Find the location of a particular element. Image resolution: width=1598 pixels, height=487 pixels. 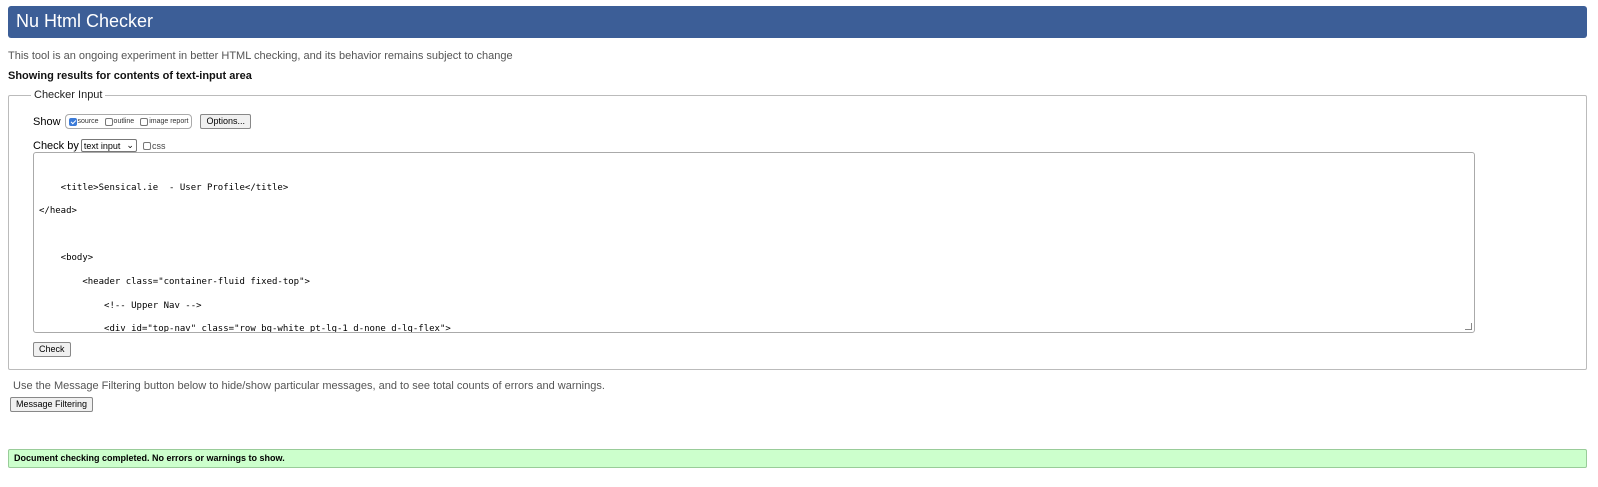

show-image-report-option: image report is located at coordinates (164, 121).